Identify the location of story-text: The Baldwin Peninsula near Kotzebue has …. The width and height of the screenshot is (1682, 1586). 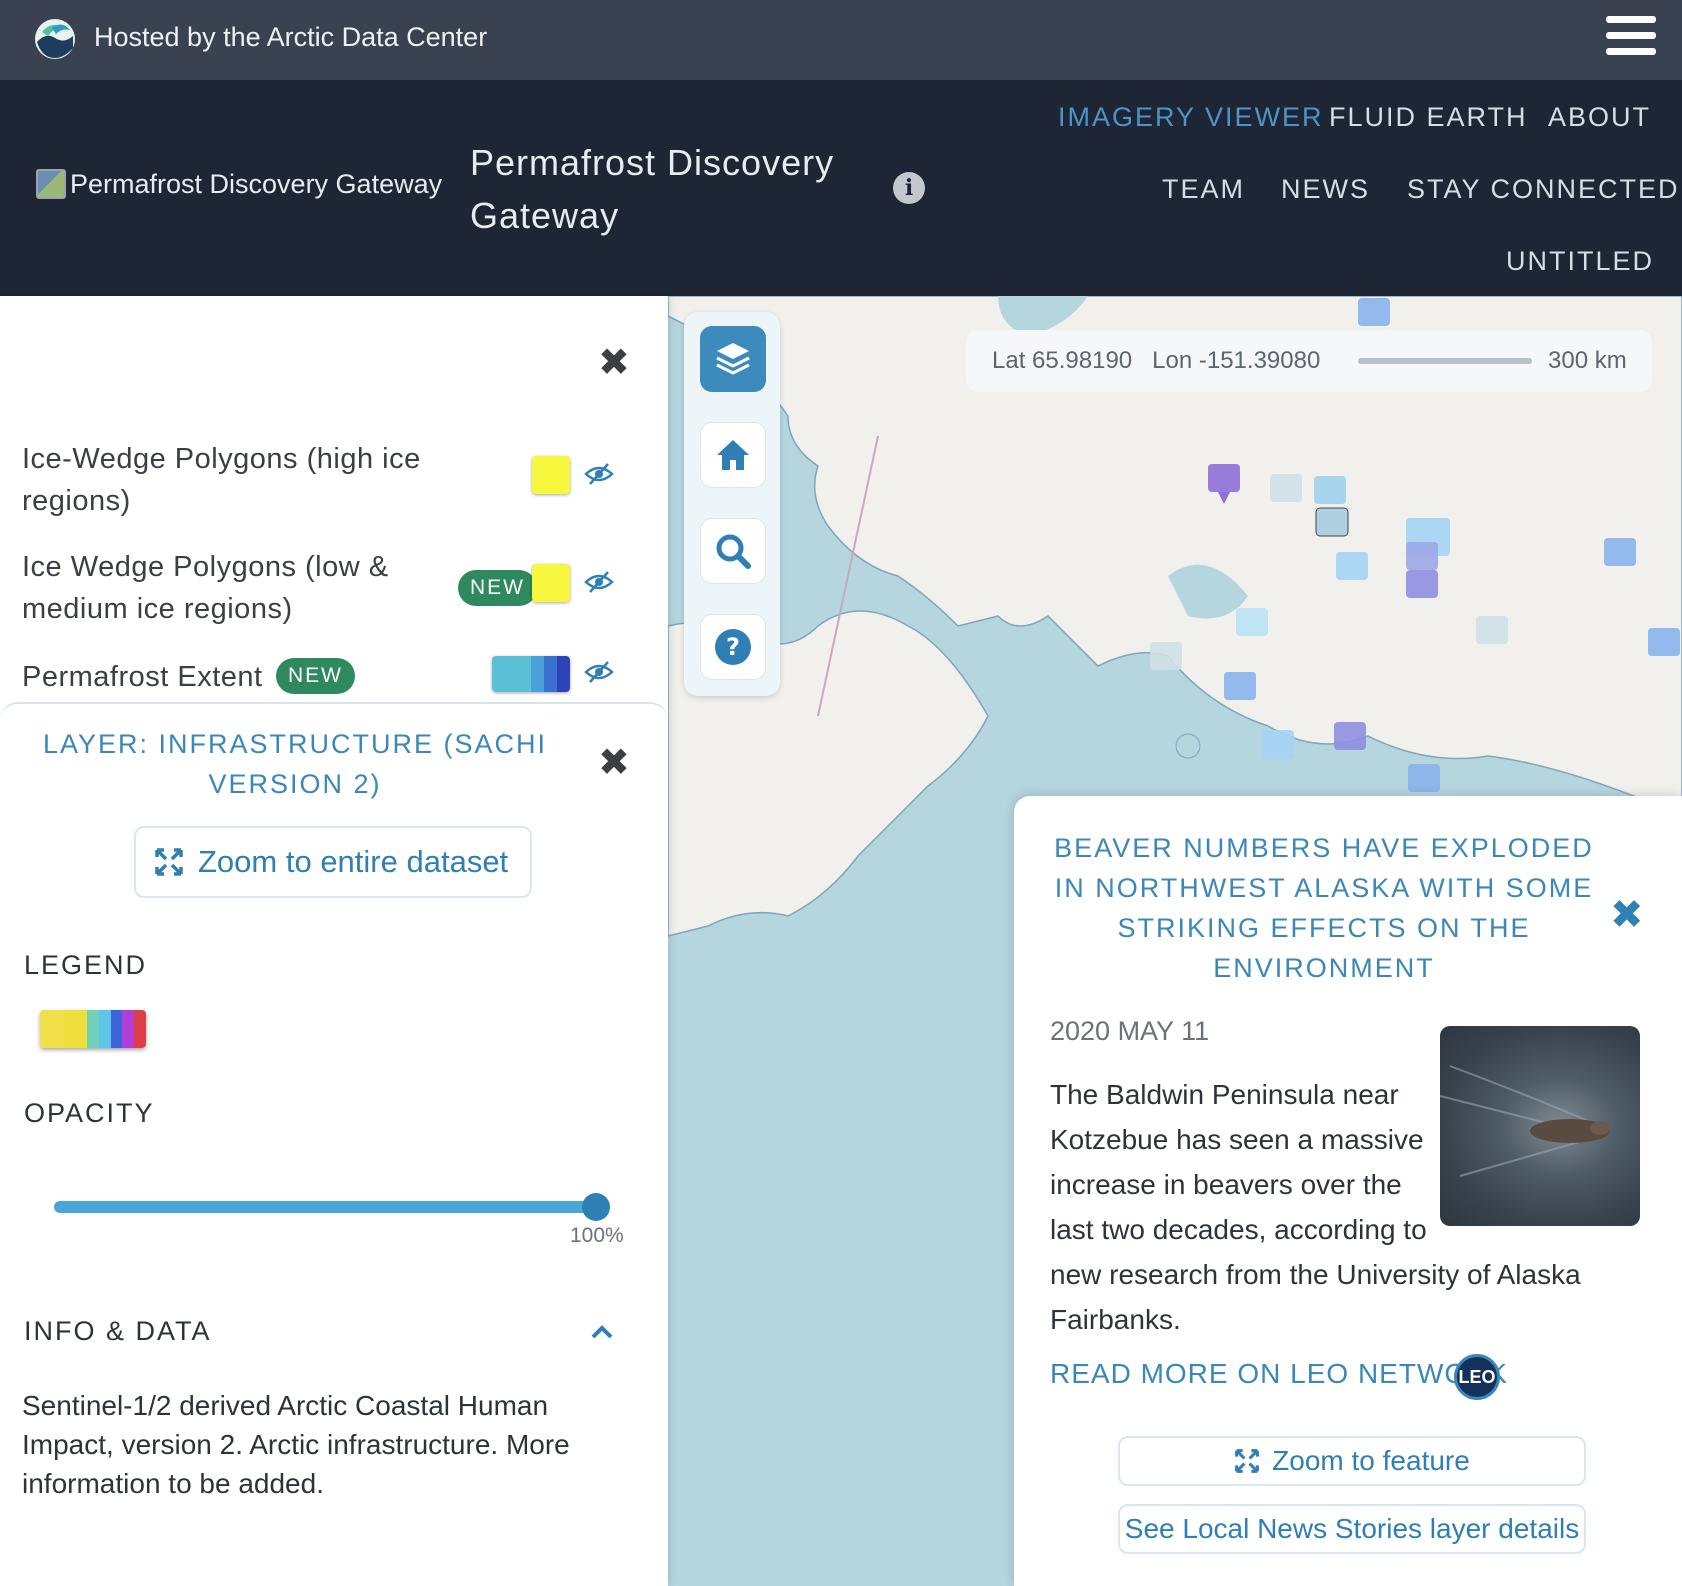
(1315, 1207).